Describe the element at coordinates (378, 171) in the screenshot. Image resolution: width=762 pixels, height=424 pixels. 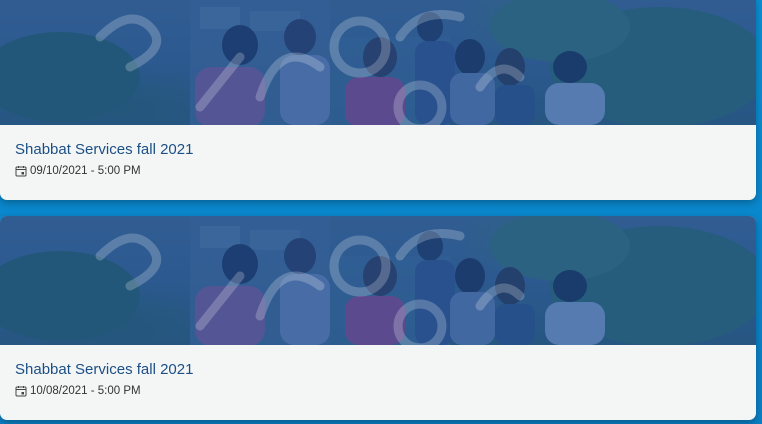
I see `event-date-row: 09/10/2021 - 5:00 PM` at that location.